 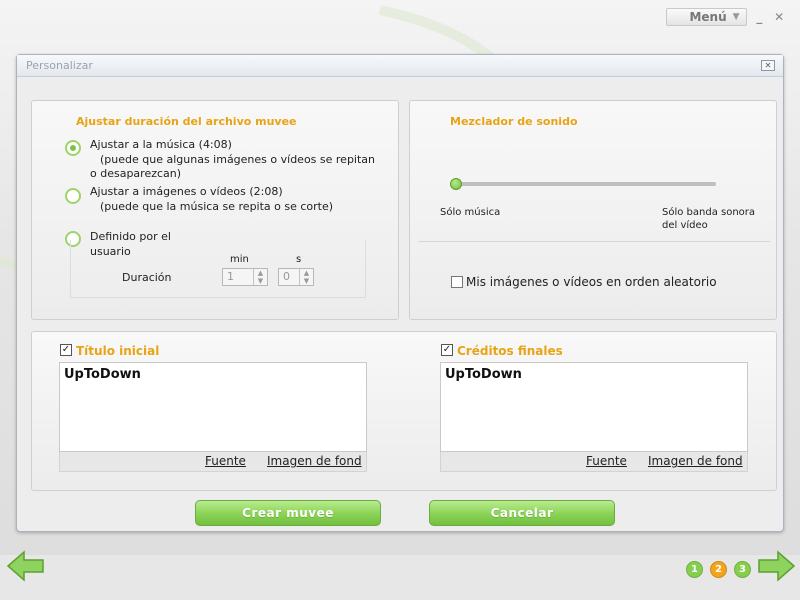 I want to click on duration-label: Duración, so click(x=147, y=277).